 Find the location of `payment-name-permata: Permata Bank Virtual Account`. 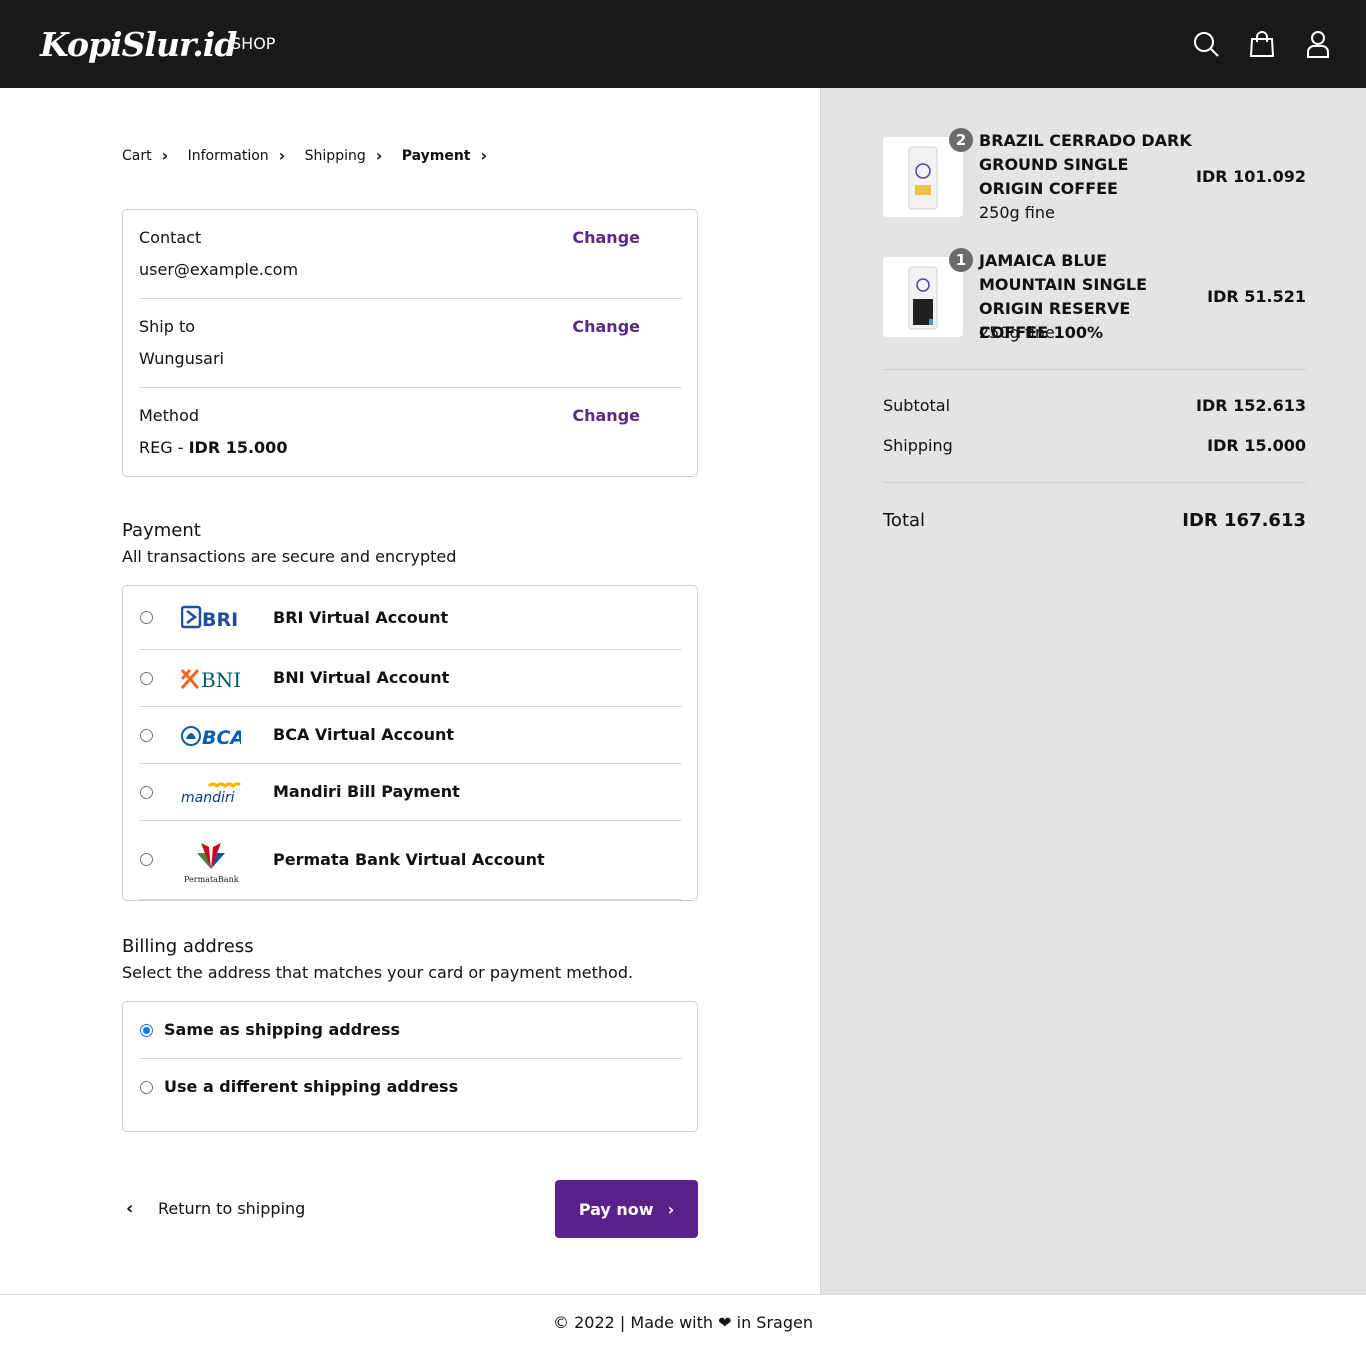

payment-name-permata: Permata Bank Virtual Account is located at coordinates (409, 859).